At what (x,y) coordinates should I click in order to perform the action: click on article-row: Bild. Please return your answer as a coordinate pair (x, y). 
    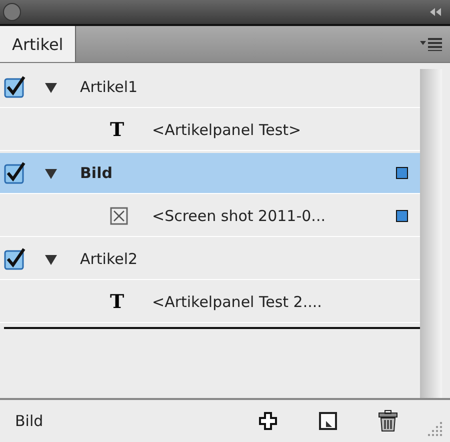
    Looking at the image, I should click on (210, 173).